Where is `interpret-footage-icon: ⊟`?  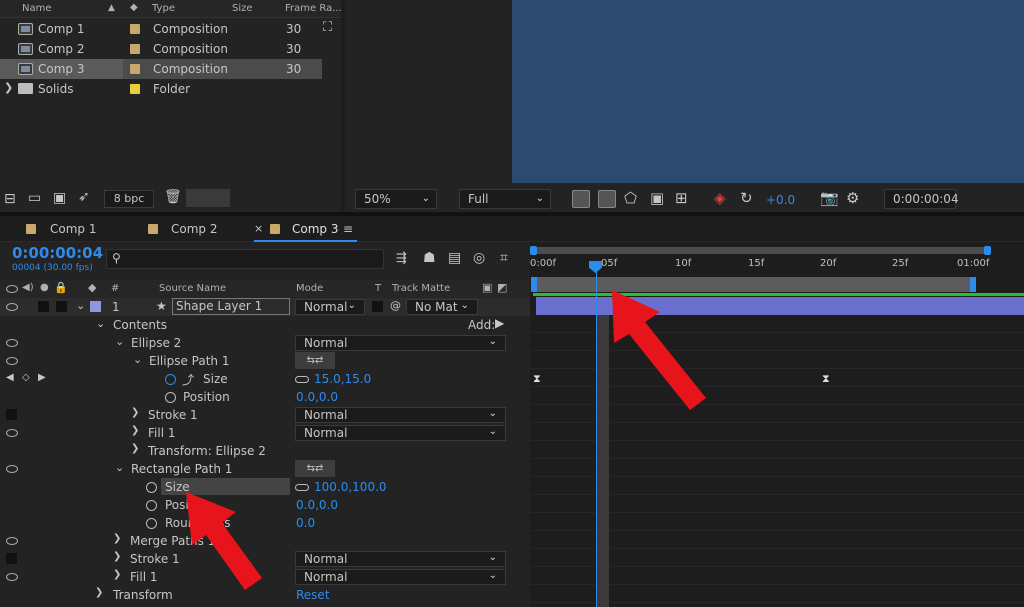 interpret-footage-icon: ⊟ is located at coordinates (10, 199).